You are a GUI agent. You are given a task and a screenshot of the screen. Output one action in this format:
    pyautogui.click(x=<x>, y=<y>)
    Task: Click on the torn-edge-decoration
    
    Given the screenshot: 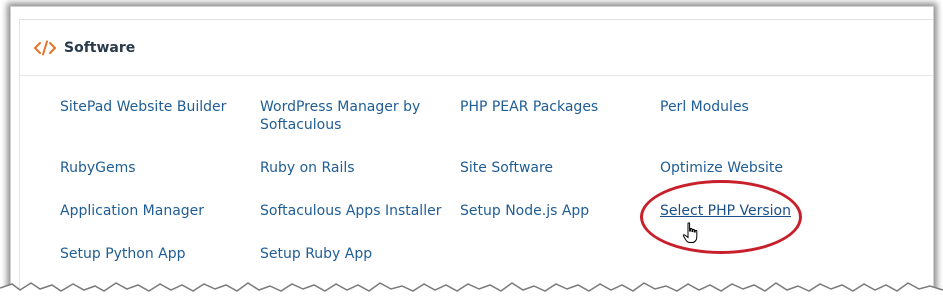 What is the action you would take?
    pyautogui.click(x=471, y=294)
    